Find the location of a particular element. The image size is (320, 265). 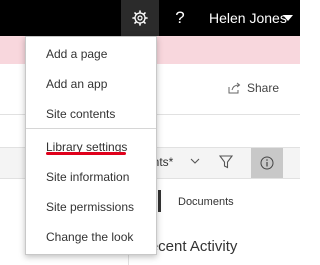

help-button: ? is located at coordinates (180, 18).